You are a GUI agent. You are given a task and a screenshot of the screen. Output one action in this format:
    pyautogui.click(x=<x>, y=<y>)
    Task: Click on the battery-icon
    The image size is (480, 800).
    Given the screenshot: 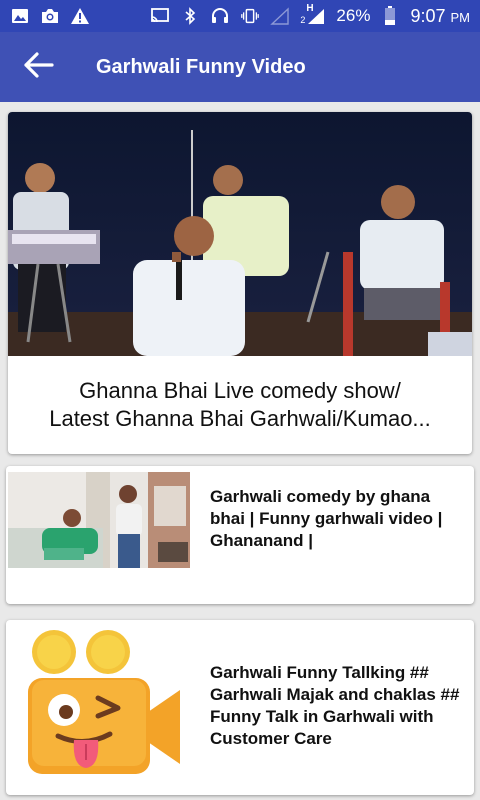 What is the action you would take?
    pyautogui.click(x=390, y=16)
    